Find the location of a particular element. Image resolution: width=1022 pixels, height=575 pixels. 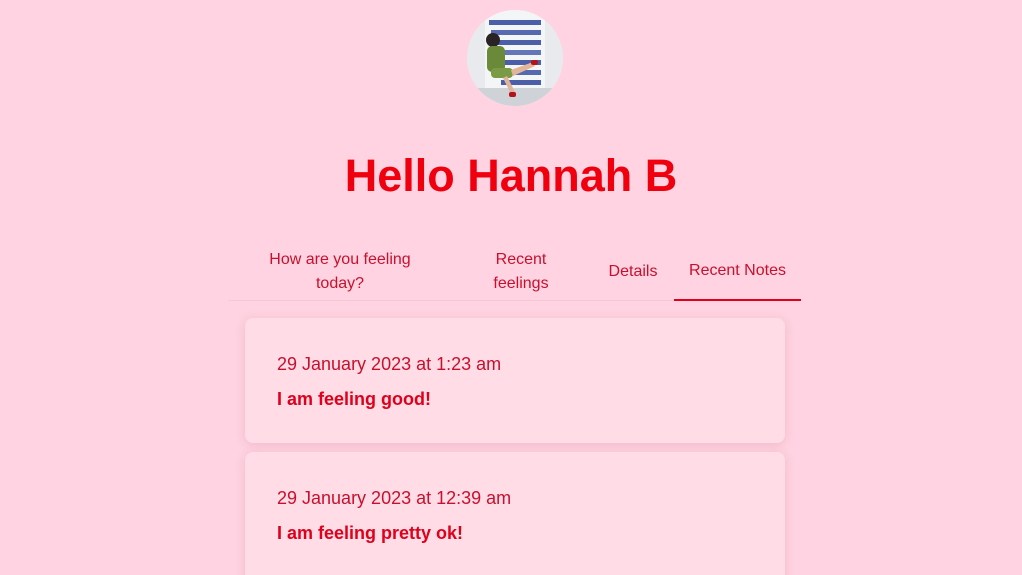

avatar-photo is located at coordinates (515, 58).